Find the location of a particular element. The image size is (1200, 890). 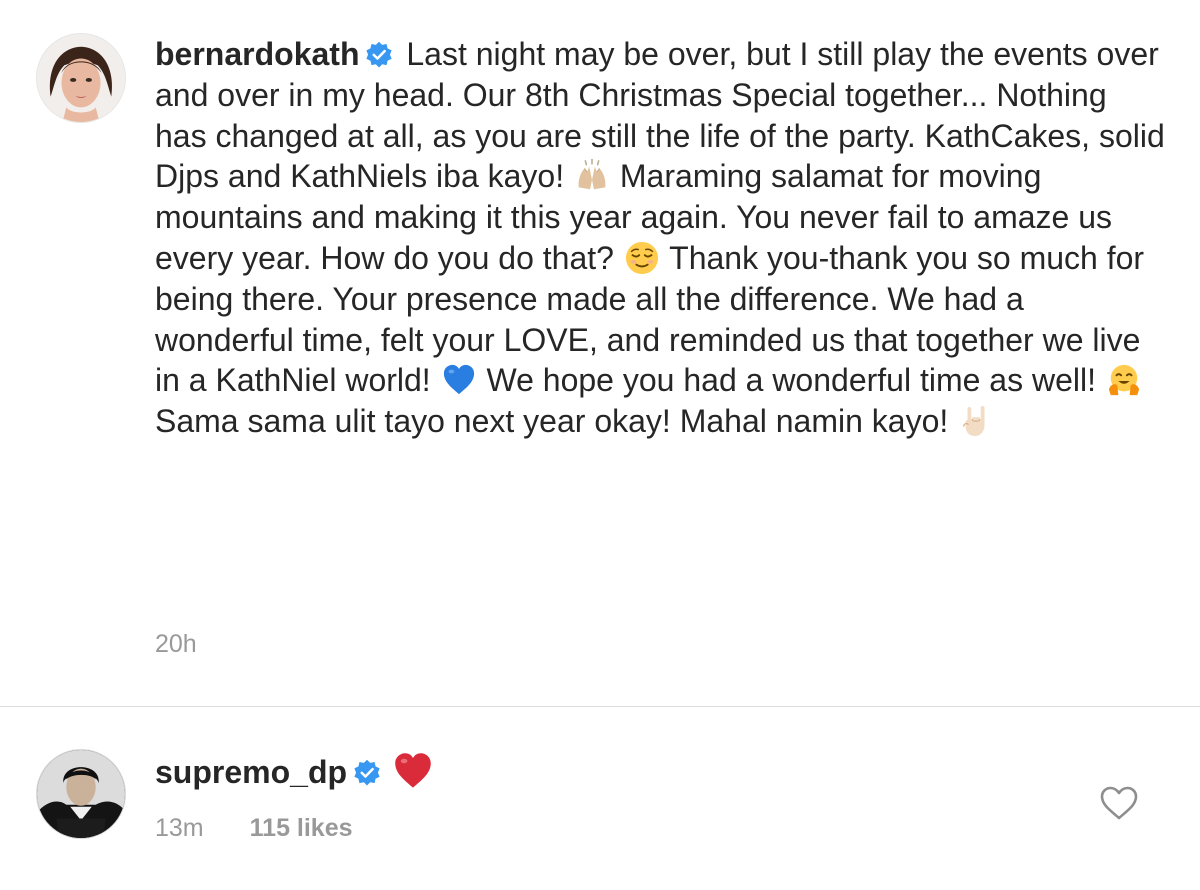

rock-on-hand-emoji is located at coordinates (976, 421).